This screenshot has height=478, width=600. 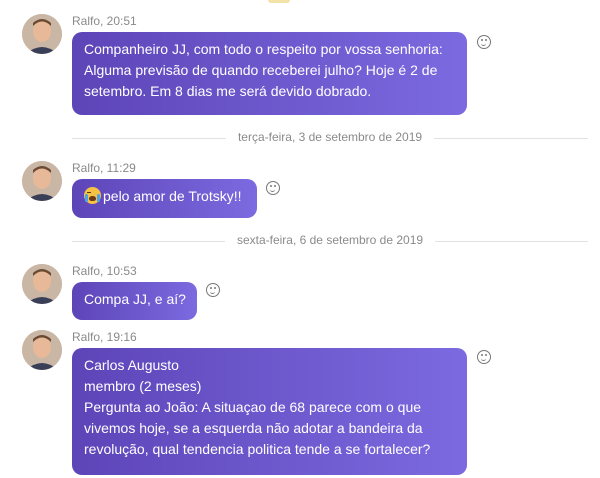 I want to click on date-divider-label: sexta-feira, 6 de setembro de 2019, so click(x=330, y=240).